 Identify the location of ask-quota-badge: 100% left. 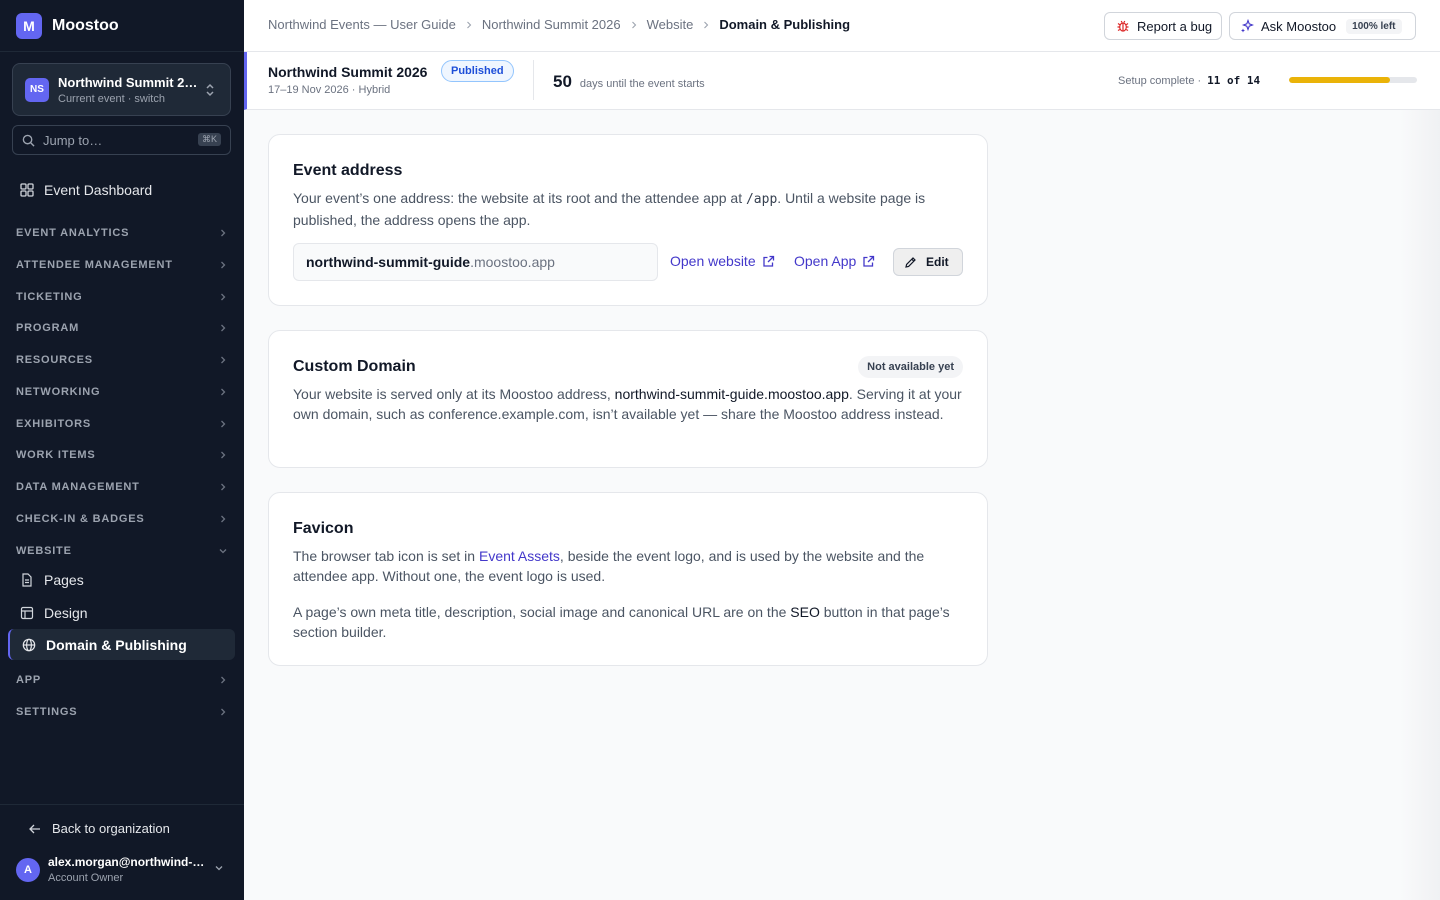
(1374, 26).